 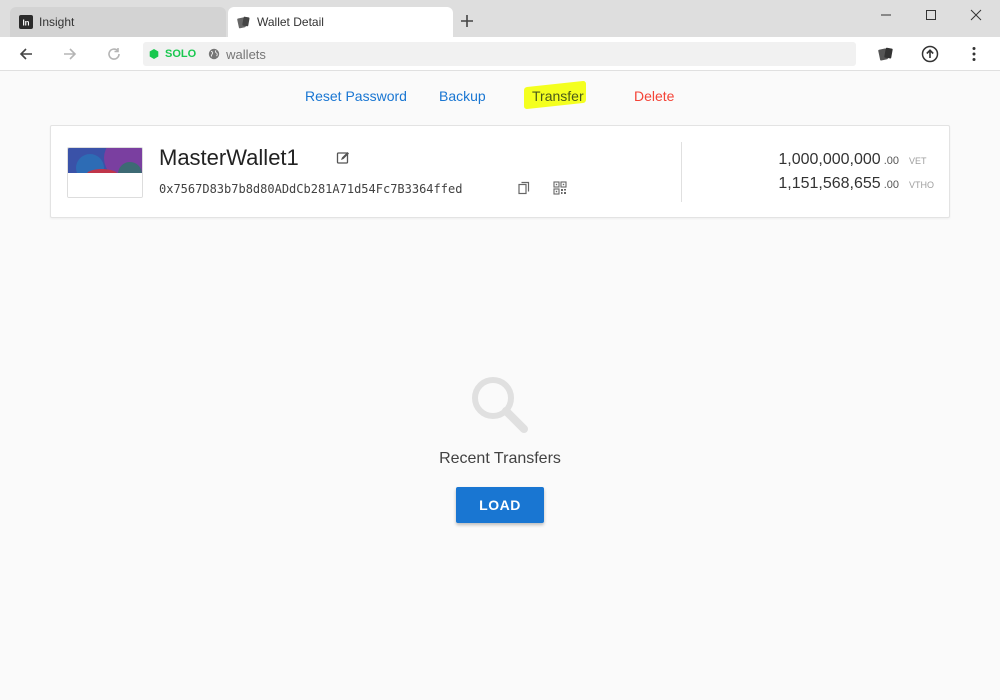 What do you see at coordinates (70, 54) in the screenshot?
I see `forward-arrow-icon` at bounding box center [70, 54].